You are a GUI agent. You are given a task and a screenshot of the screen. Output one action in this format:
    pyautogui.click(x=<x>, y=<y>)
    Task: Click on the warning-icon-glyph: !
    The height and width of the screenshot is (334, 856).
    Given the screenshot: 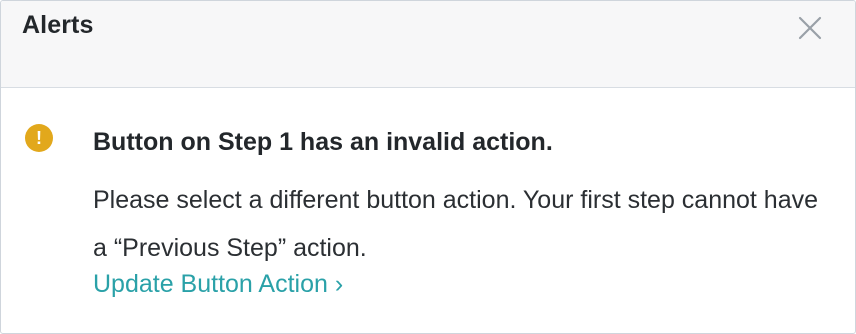 What is the action you would take?
    pyautogui.click(x=39, y=138)
    